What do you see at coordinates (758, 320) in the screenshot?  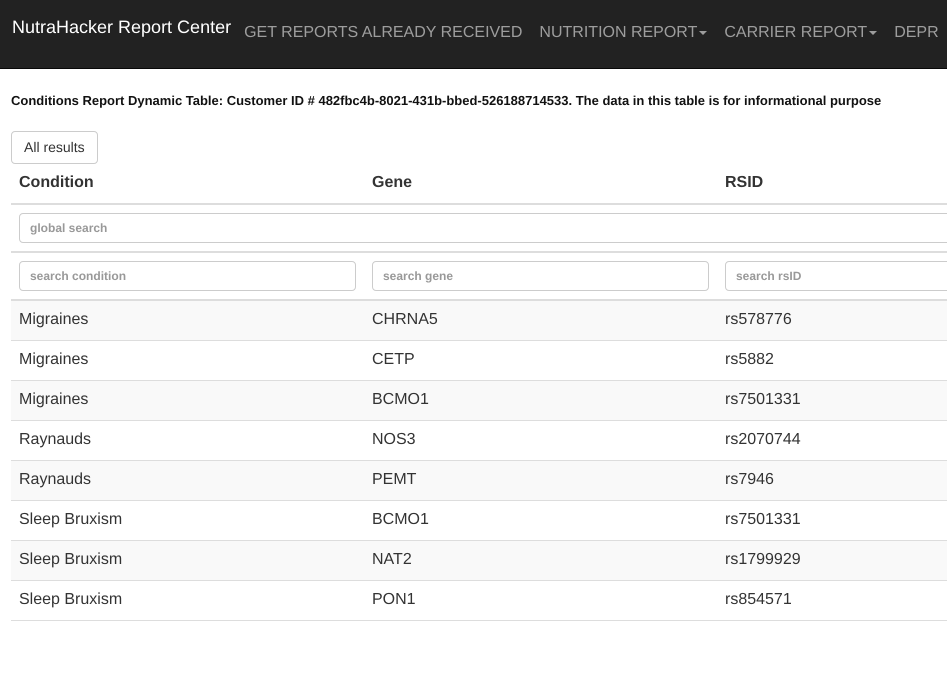 I see `table-cell-text: rs578776` at bounding box center [758, 320].